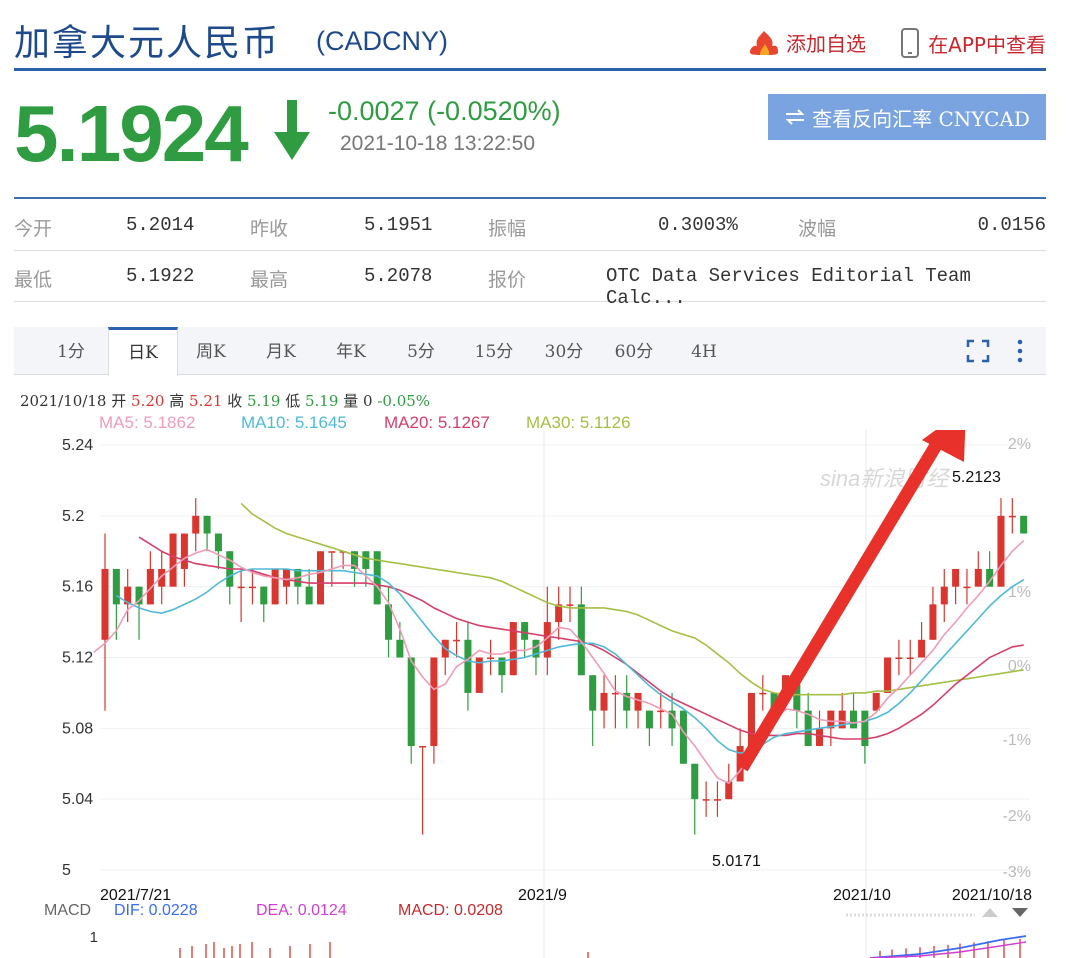  What do you see at coordinates (444, 111) in the screenshot?
I see `price-change: -0.0027 (-0.0520%)` at bounding box center [444, 111].